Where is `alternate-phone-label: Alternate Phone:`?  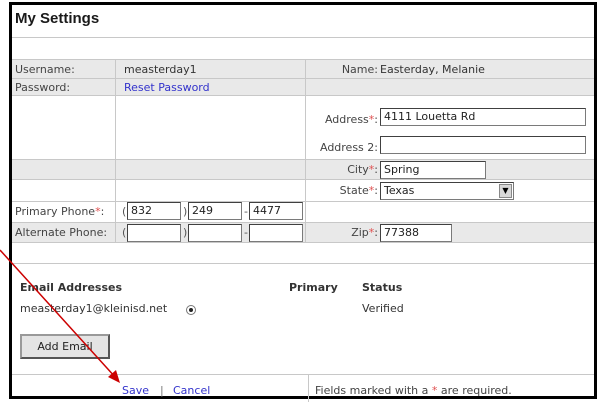 alternate-phone-label: Alternate Phone: is located at coordinates (61, 232).